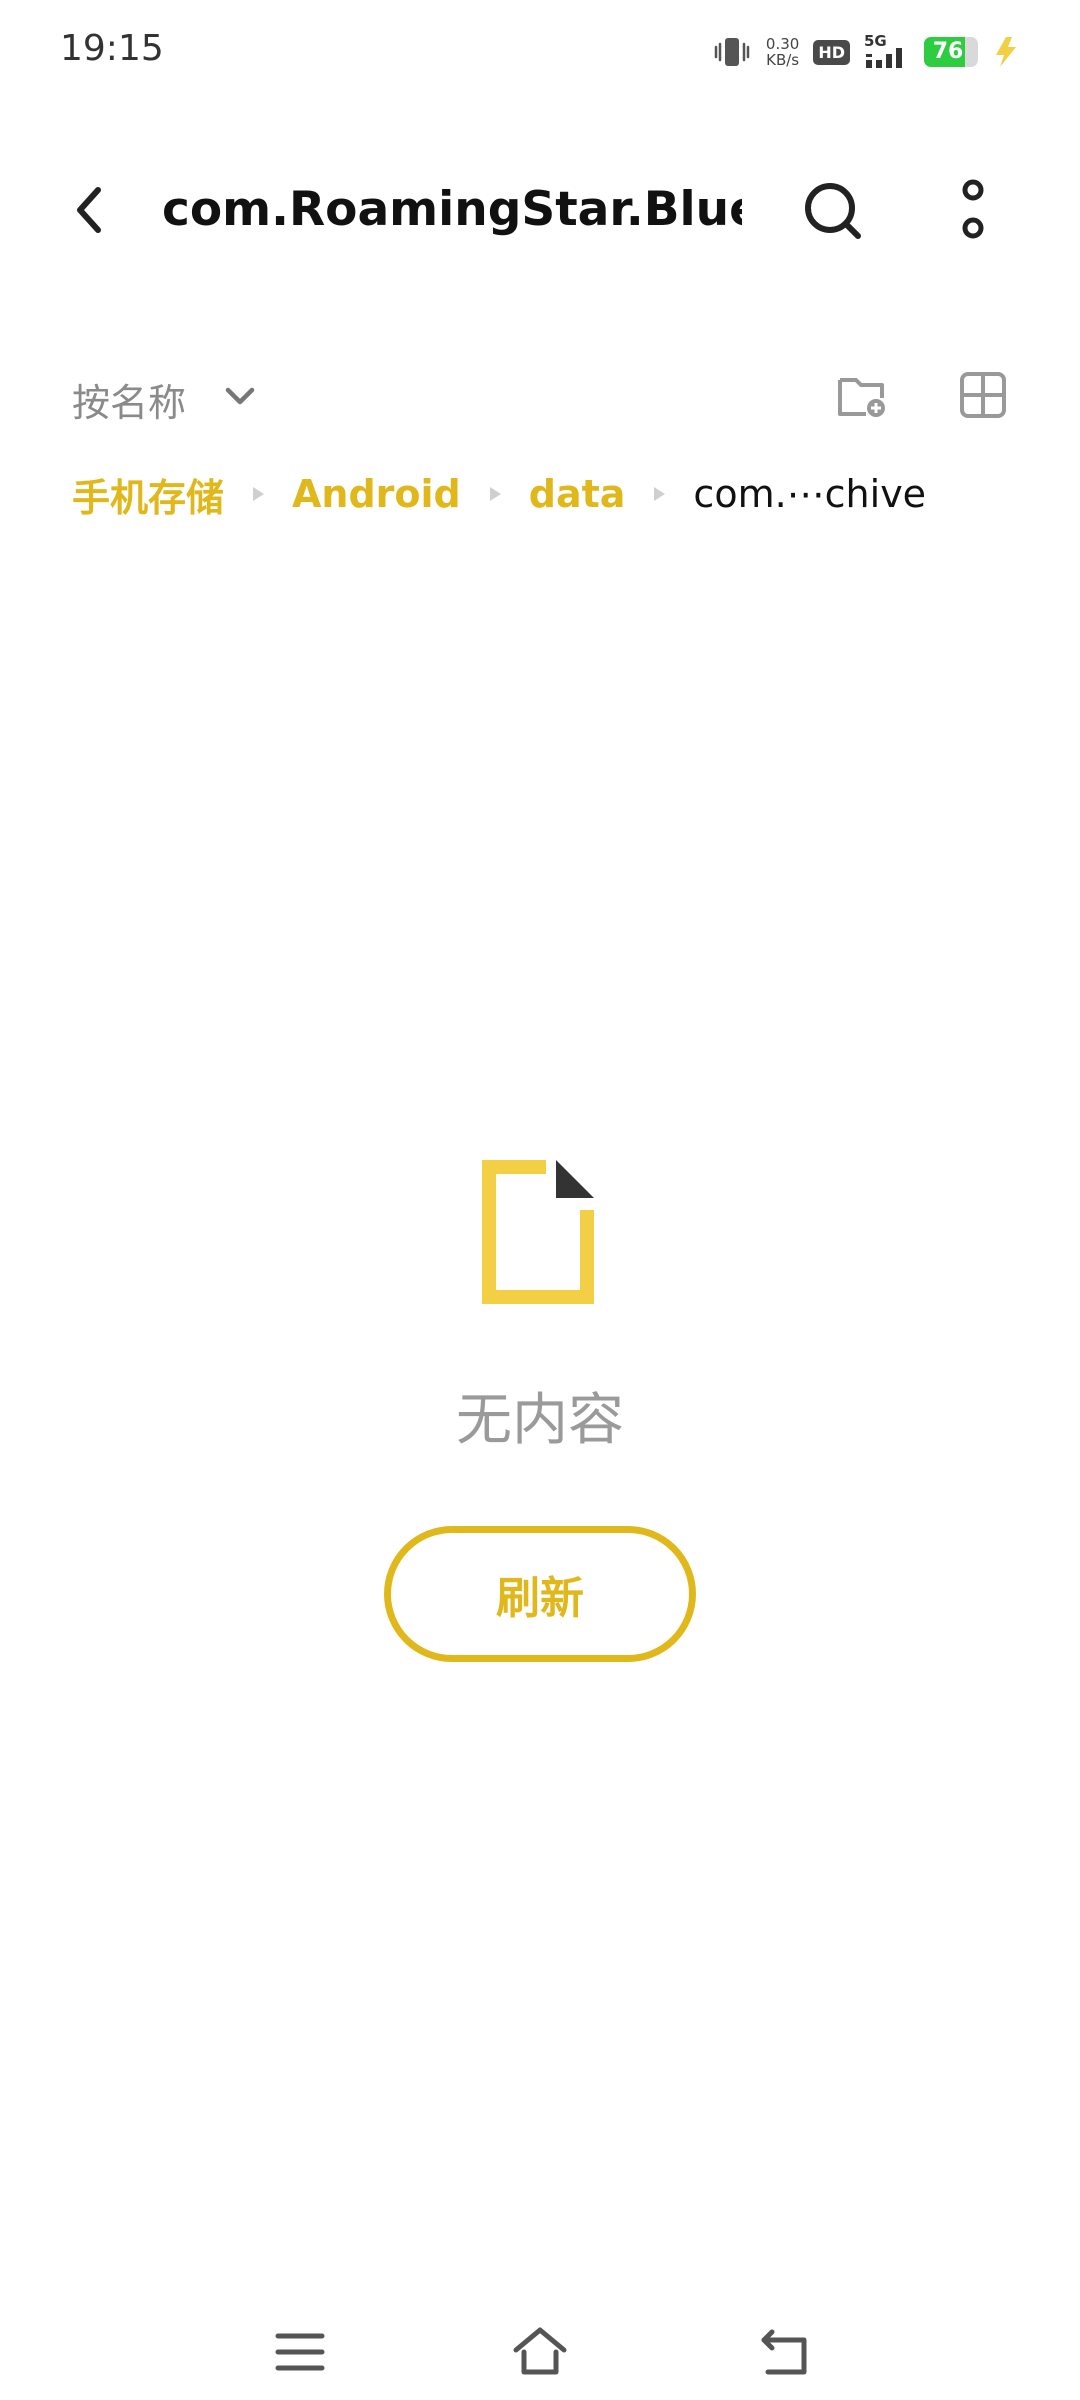 The image size is (1080, 2400). Describe the element at coordinates (452, 209) in the screenshot. I see `page-title: com.RoamingStar.Blue⋯` at that location.